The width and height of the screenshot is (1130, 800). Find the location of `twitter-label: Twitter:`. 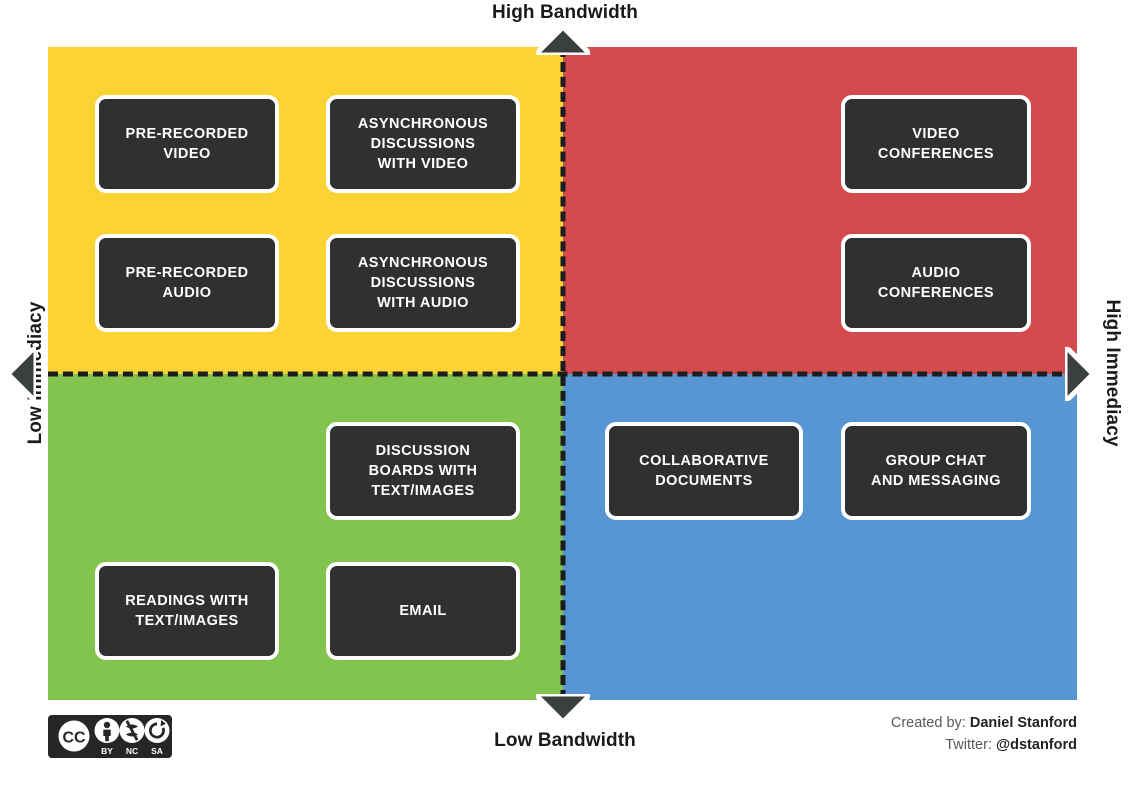

twitter-label: Twitter: is located at coordinates (968, 744).